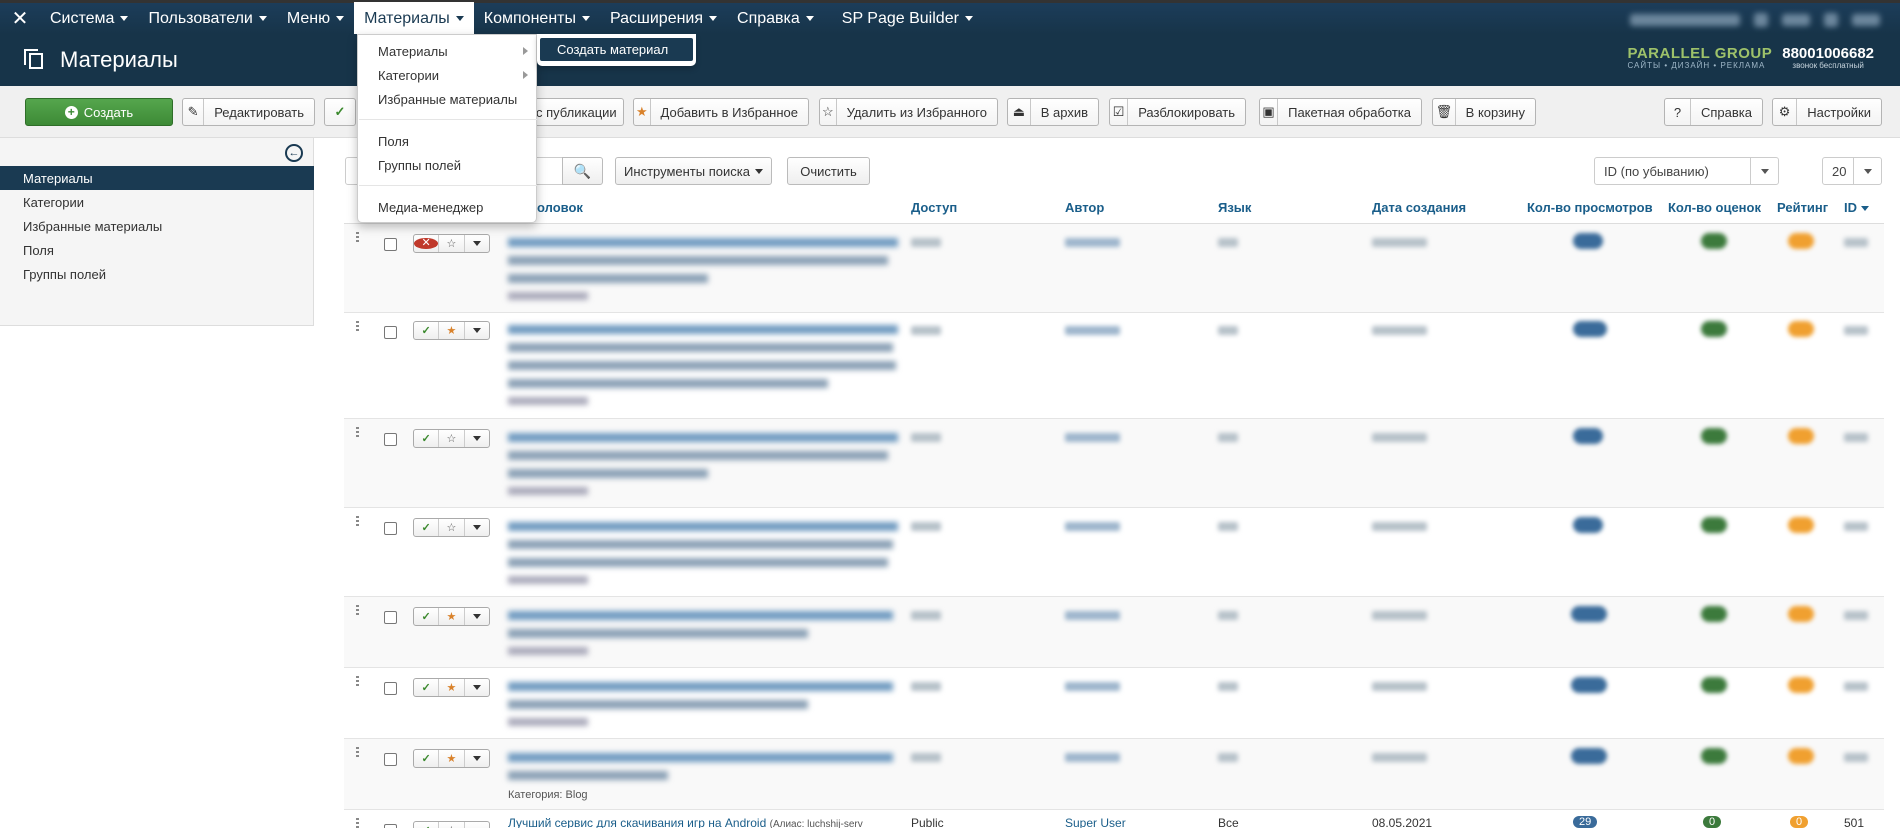 The height and width of the screenshot is (828, 1900). I want to click on search-button: 🔍, so click(582, 171).